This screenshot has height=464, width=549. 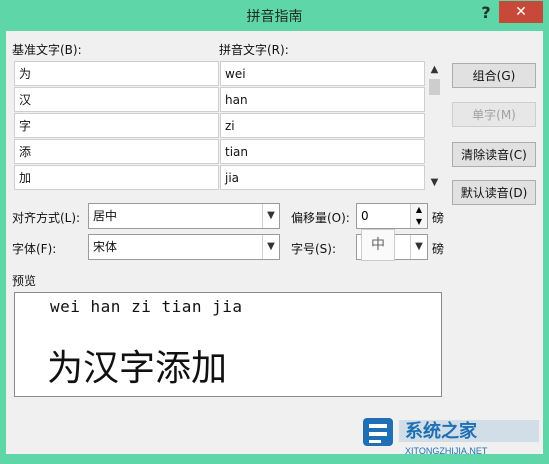 I want to click on scroll-down-icon: ▼, so click(x=434, y=182).